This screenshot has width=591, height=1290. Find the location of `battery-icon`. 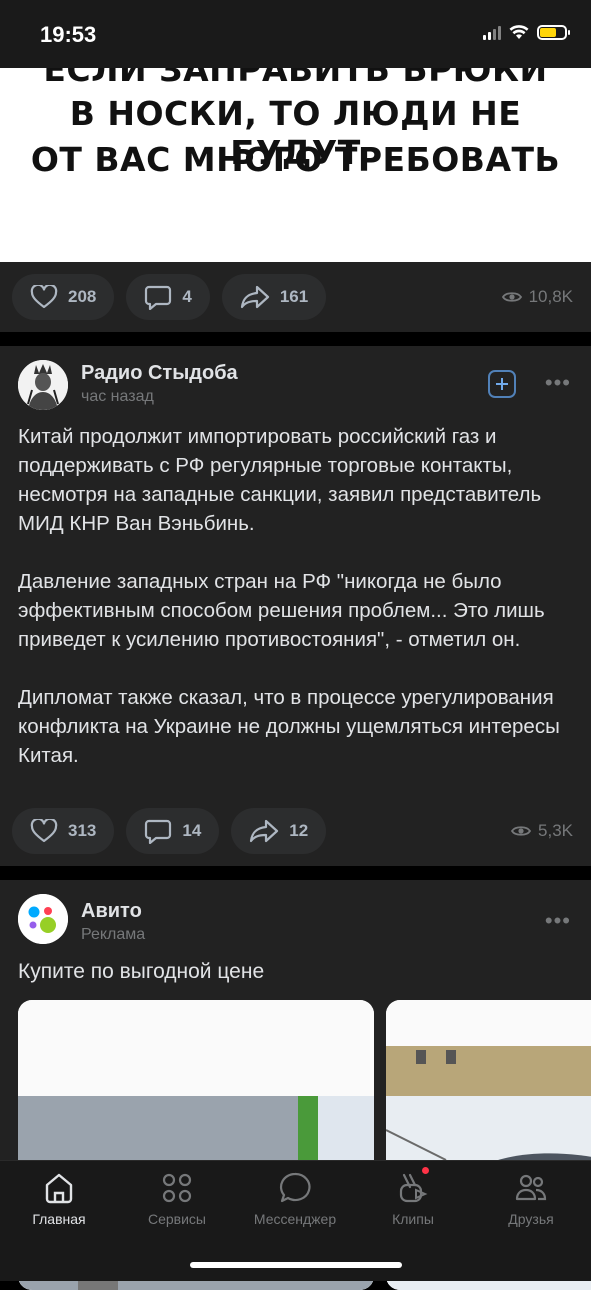

battery-icon is located at coordinates (553, 32).